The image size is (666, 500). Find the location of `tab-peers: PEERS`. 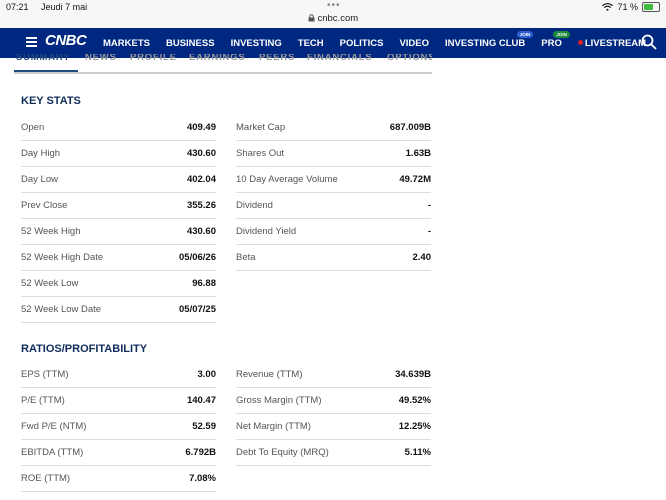

tab-peers: PEERS is located at coordinates (277, 58).